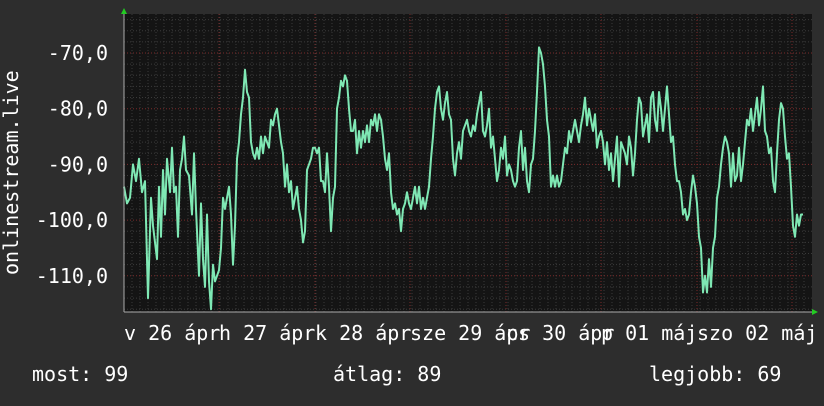 The height and width of the screenshot is (406, 824). I want to click on footer-current-value: most: 99, so click(80, 374).